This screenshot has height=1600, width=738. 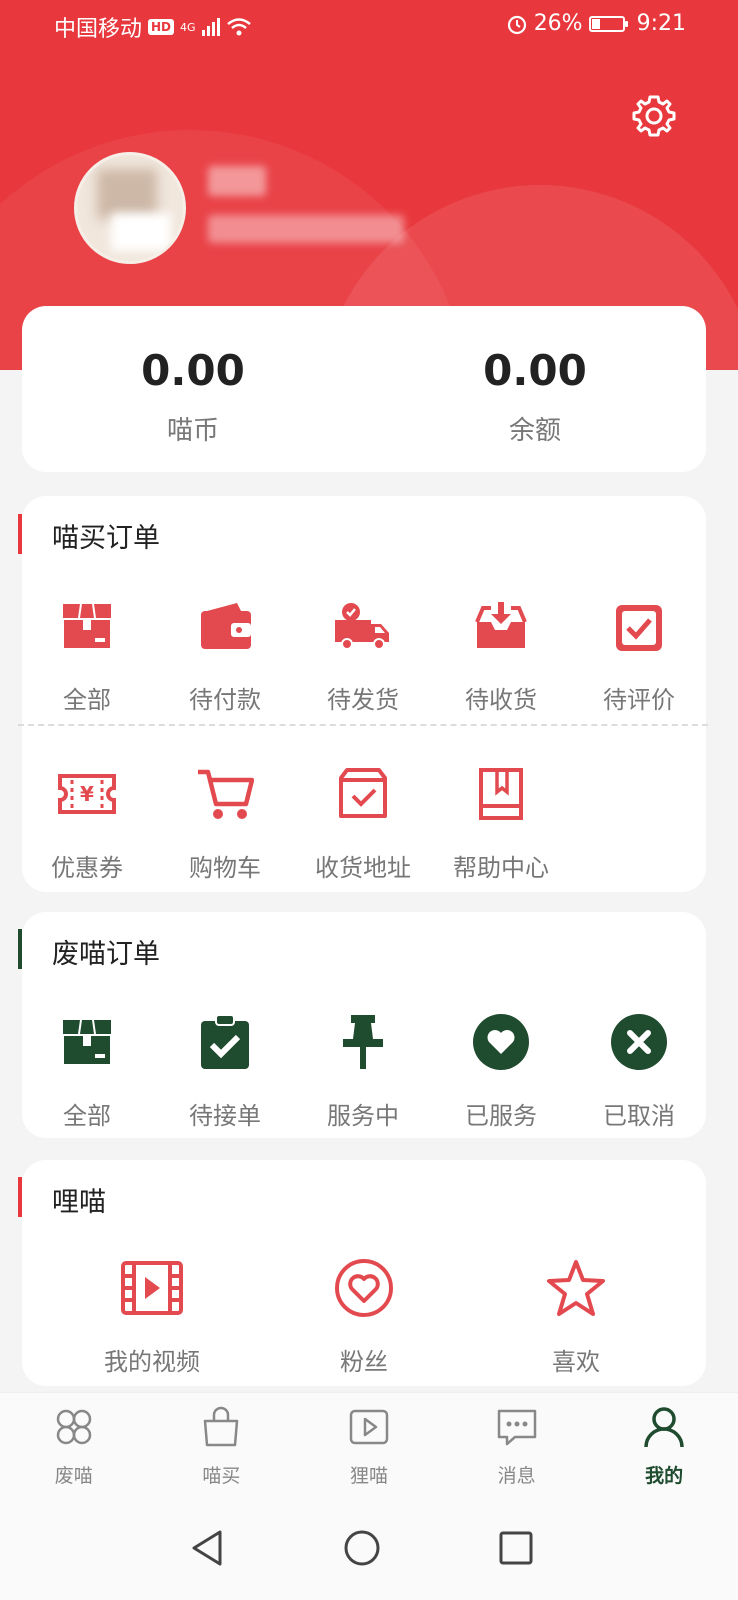 I want to click on pending-payment-label: 待付款, so click(x=225, y=700).